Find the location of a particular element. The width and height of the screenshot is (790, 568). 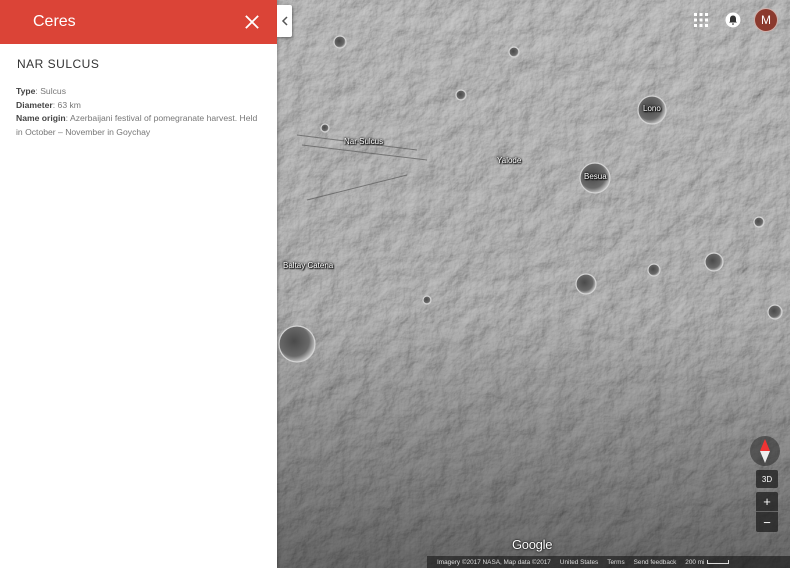

chevron-left-icon is located at coordinates (284, 21).